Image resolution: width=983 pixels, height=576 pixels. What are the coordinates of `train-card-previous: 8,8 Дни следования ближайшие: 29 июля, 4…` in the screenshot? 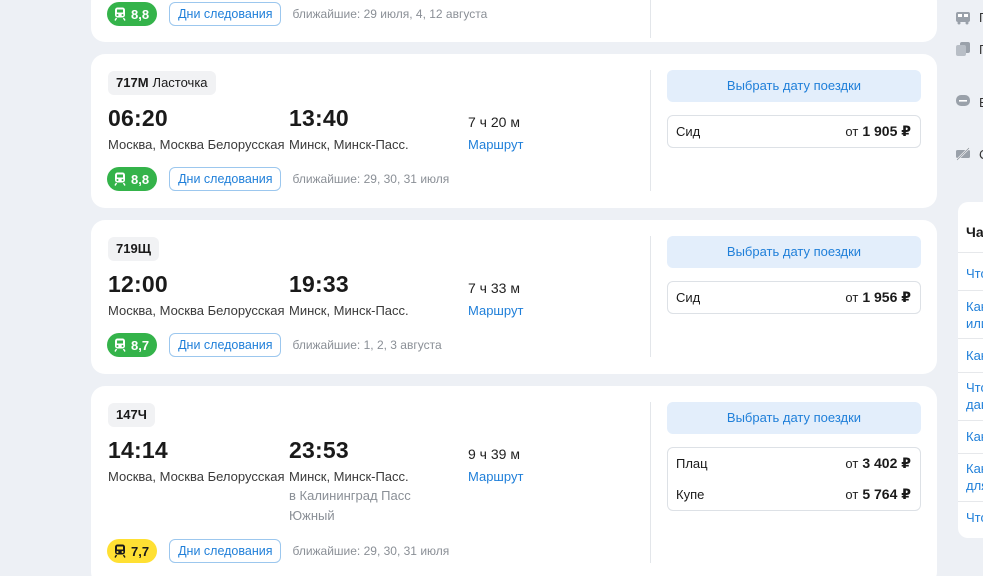 It's located at (514, 21).